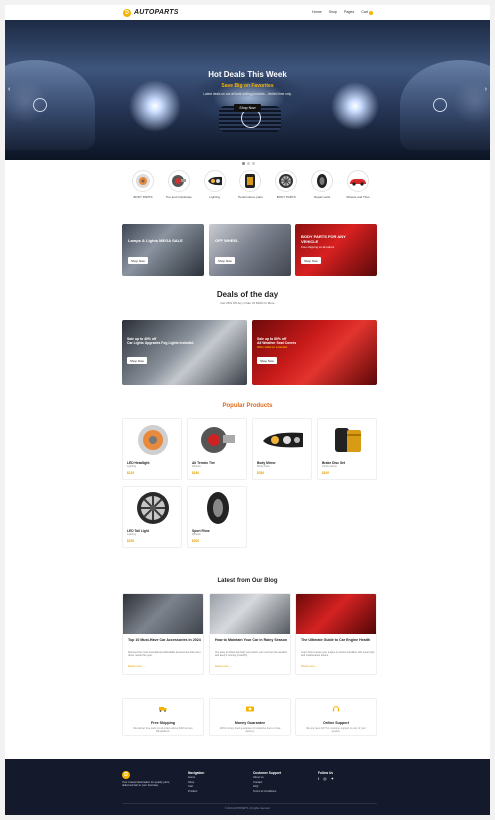 The width and height of the screenshot is (495, 820). Describe the element at coordinates (318, 247) in the screenshot. I see `promo-small-text: Free shipping on all orders` at that location.